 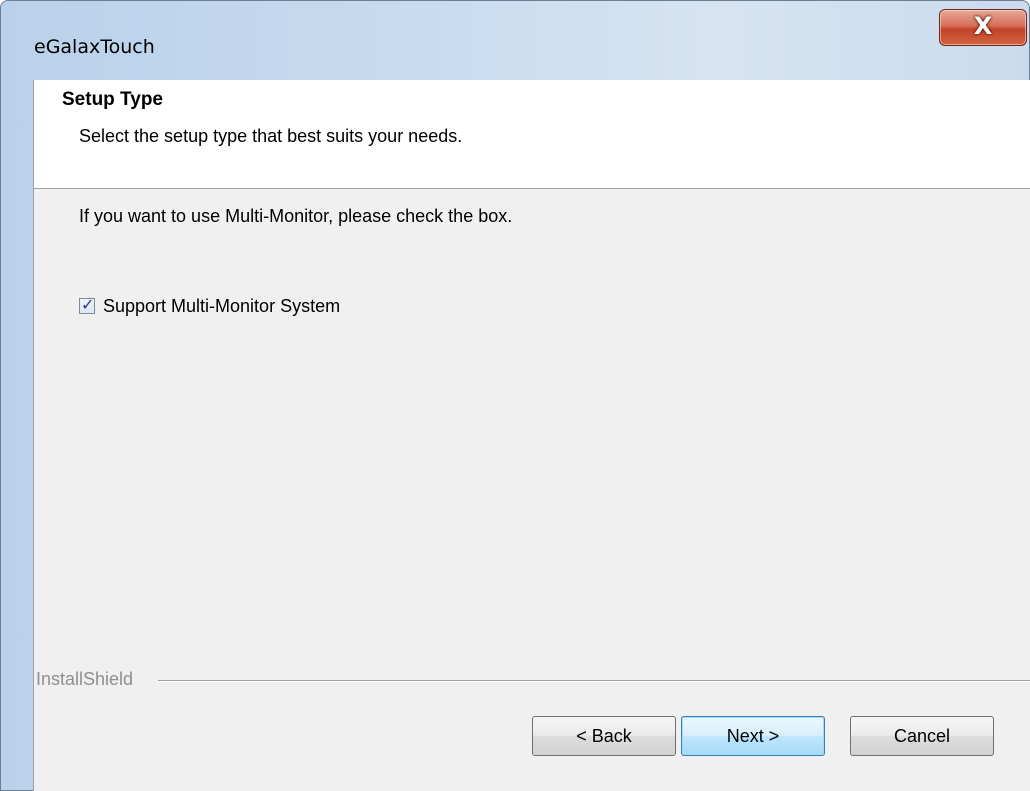 I want to click on cancel-button: Cancel, so click(x=922, y=736).